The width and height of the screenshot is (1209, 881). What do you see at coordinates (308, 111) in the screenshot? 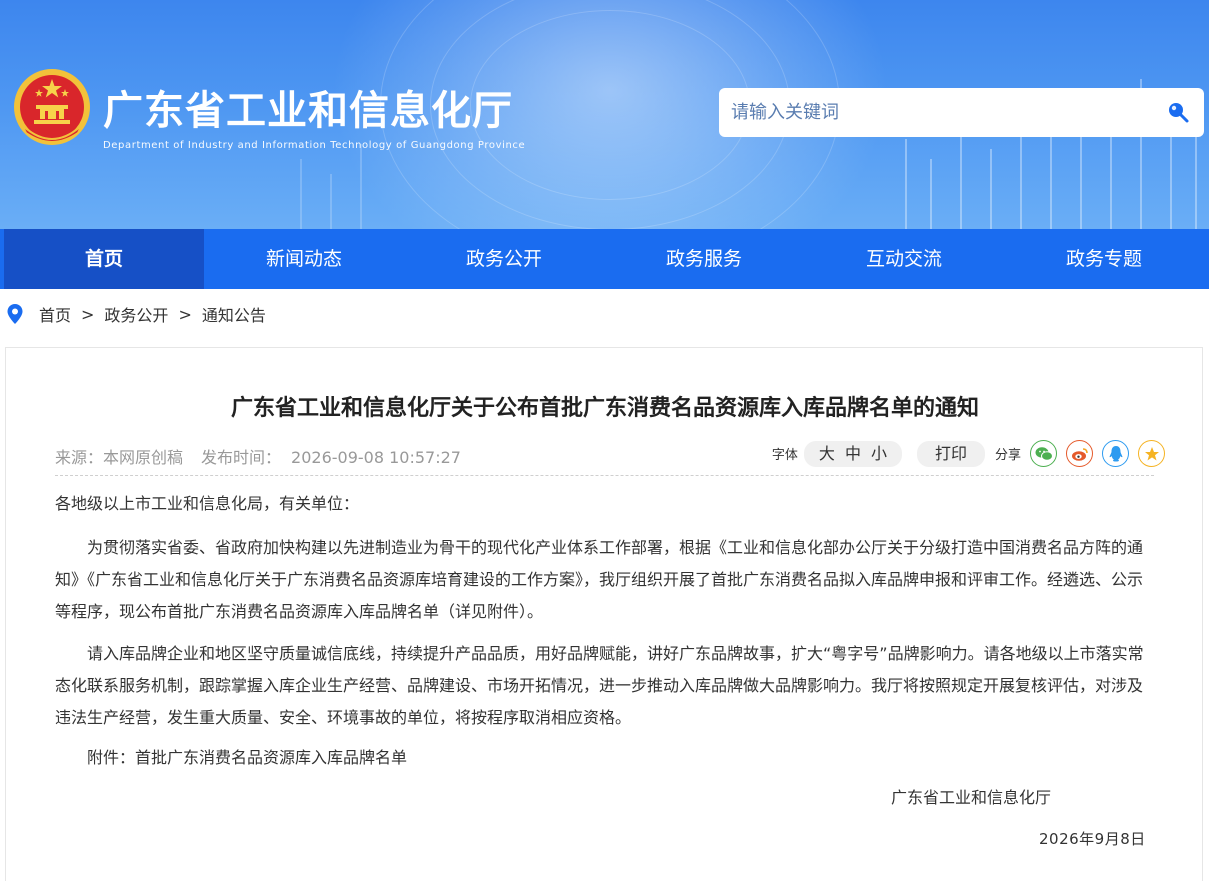
I see `site-title: 广东省工业和信息化厅` at bounding box center [308, 111].